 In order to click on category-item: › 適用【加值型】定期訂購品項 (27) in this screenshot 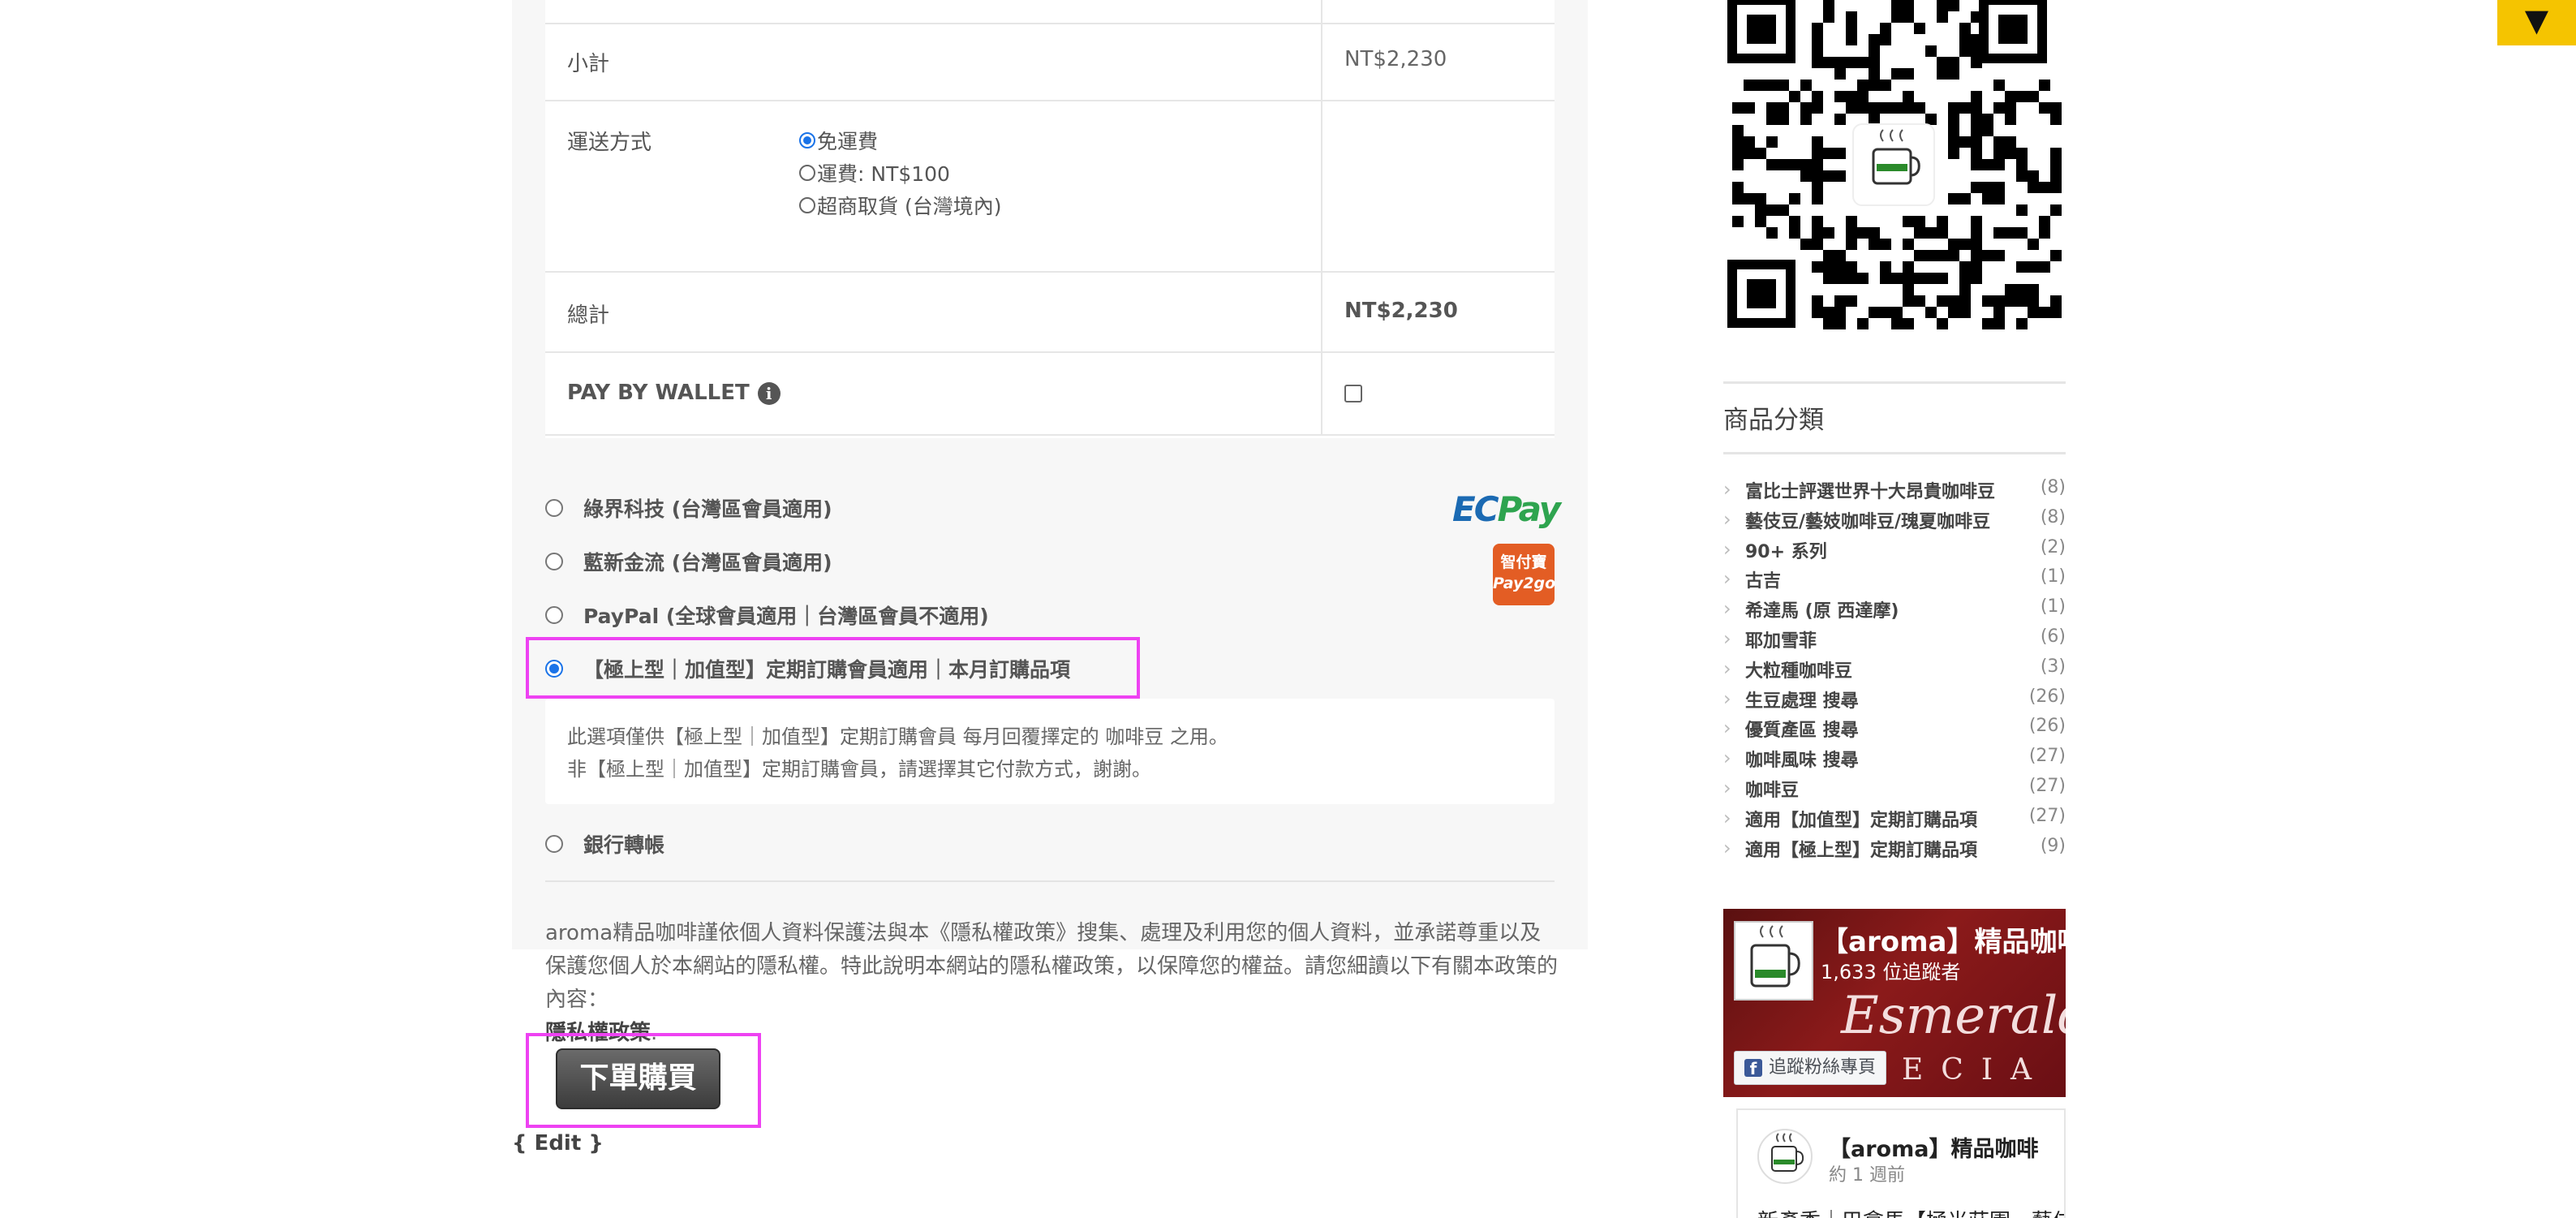, I will do `click(1894, 819)`.